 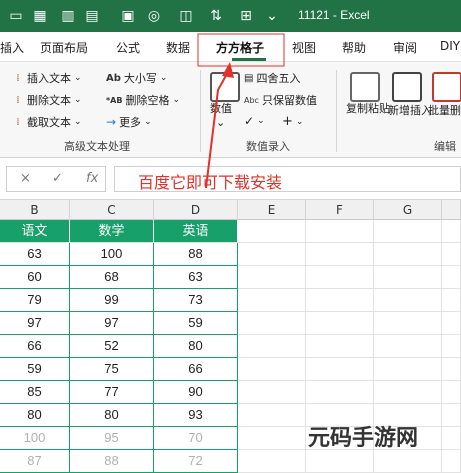 I want to click on copy-paste-button: 复制粘贴, so click(x=368, y=109).